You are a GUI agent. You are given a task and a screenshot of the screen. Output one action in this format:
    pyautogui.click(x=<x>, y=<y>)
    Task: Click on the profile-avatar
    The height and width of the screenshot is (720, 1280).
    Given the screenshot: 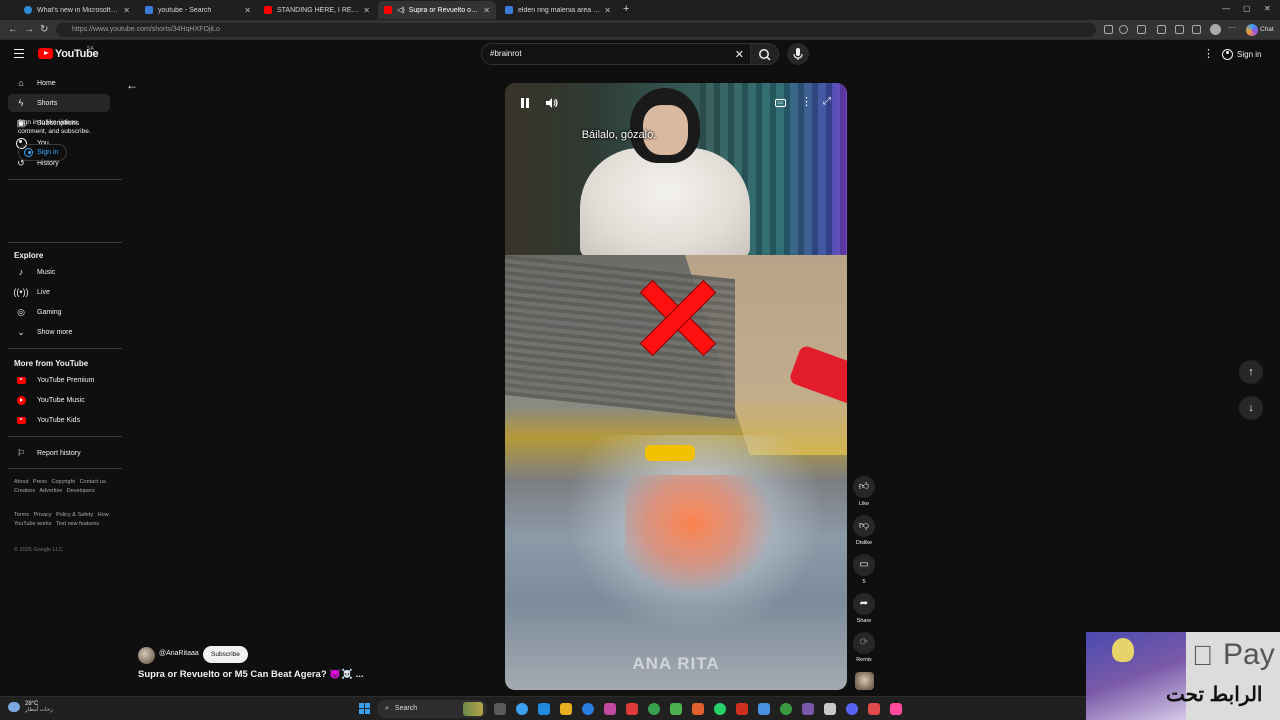 What is the action you would take?
    pyautogui.click(x=1215, y=29)
    